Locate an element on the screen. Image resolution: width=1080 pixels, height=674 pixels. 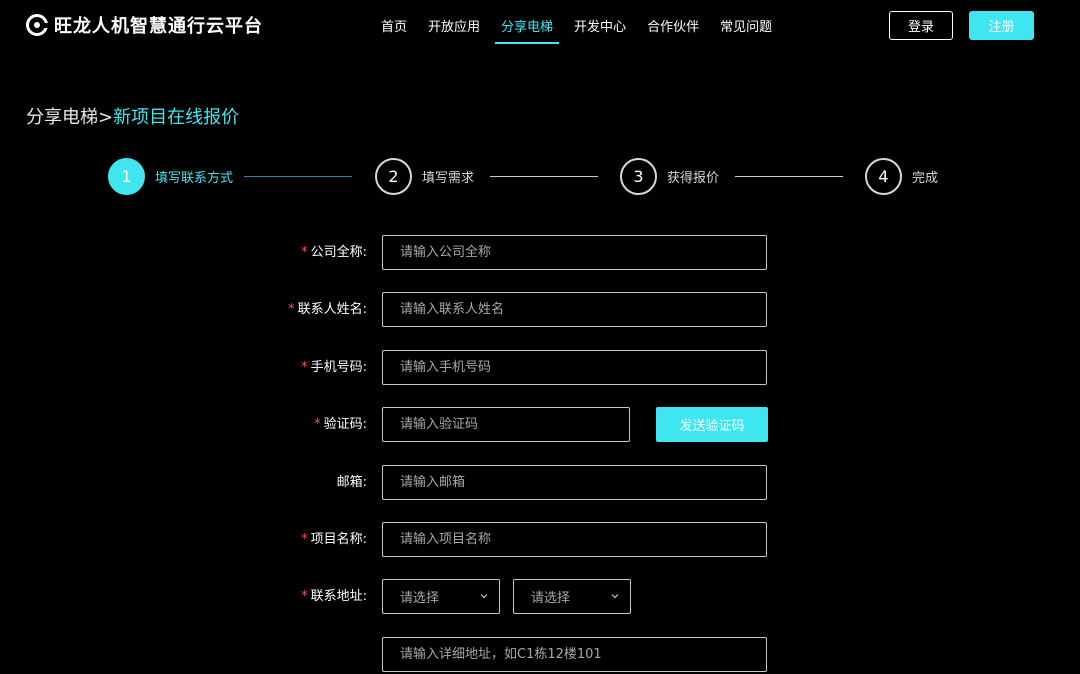
step-label: 填写联系方式 is located at coordinates (194, 178).